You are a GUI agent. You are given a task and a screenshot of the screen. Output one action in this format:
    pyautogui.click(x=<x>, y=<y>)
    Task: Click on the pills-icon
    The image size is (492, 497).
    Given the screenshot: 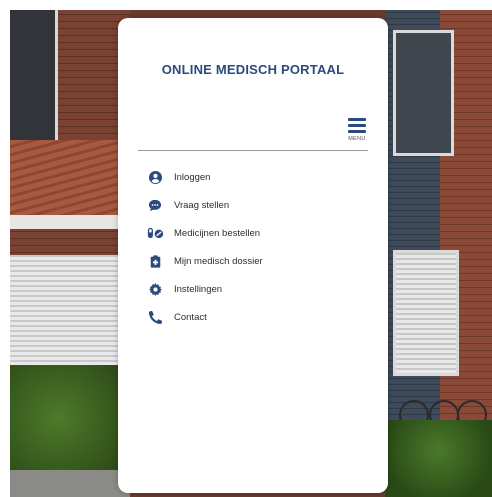 What is the action you would take?
    pyautogui.click(x=155, y=233)
    